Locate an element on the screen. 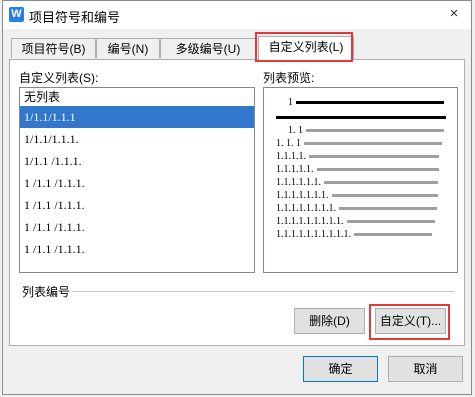  list-item: 1/1.1/1.1.1 is located at coordinates (137, 117).